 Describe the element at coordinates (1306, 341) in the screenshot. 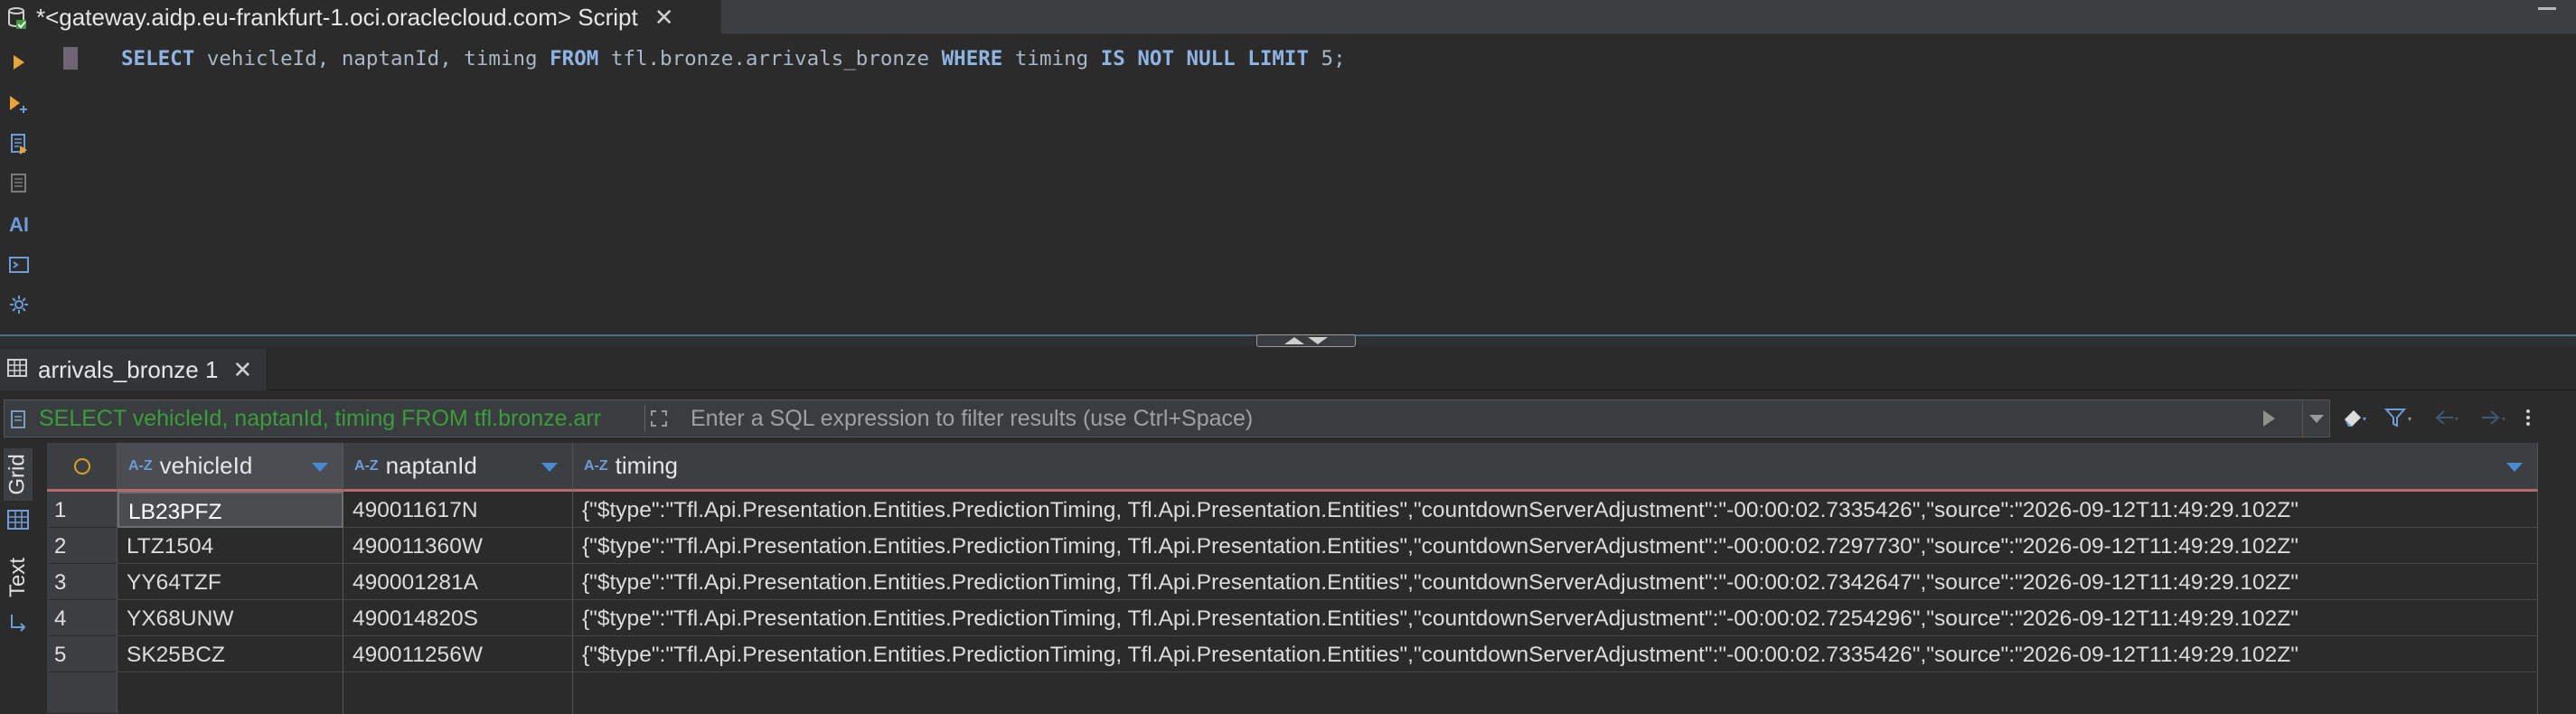

I see `toggle-panels-handle` at that location.